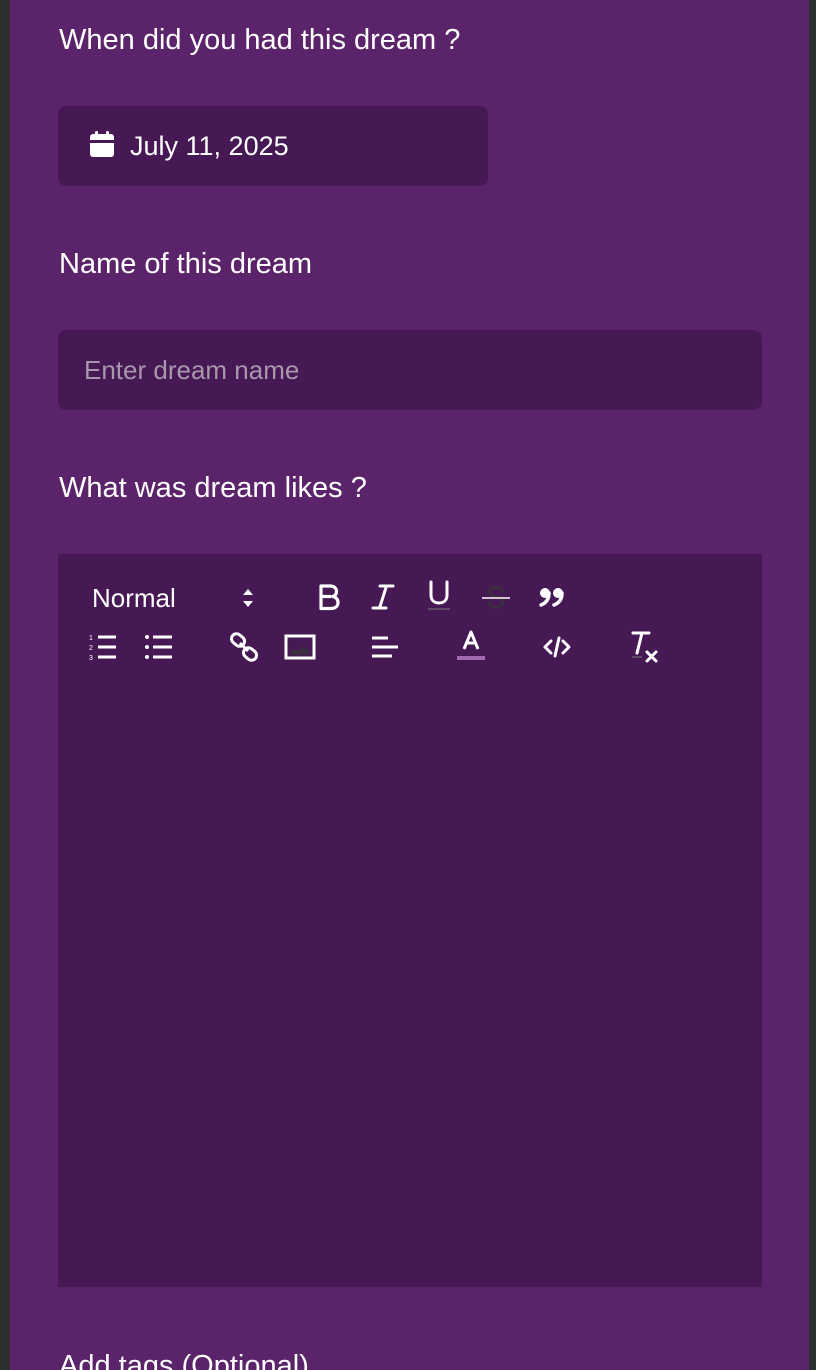 This screenshot has height=1370, width=816. I want to click on header-format-value: Normal, so click(134, 597).